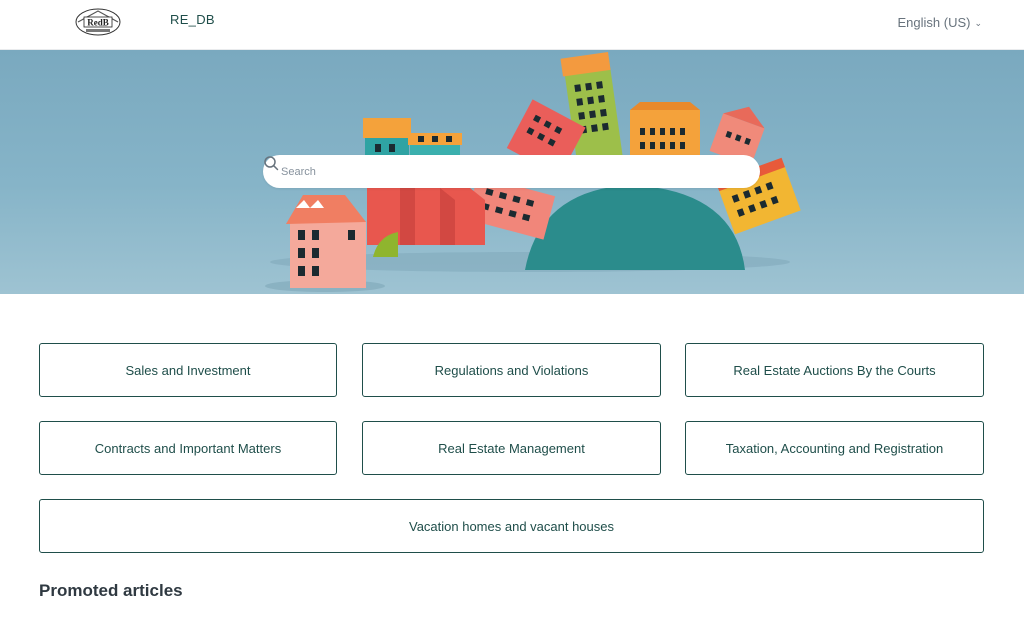 The image size is (1024, 629). Describe the element at coordinates (978, 22) in the screenshot. I see `chevron-down-icon: ⌄` at that location.